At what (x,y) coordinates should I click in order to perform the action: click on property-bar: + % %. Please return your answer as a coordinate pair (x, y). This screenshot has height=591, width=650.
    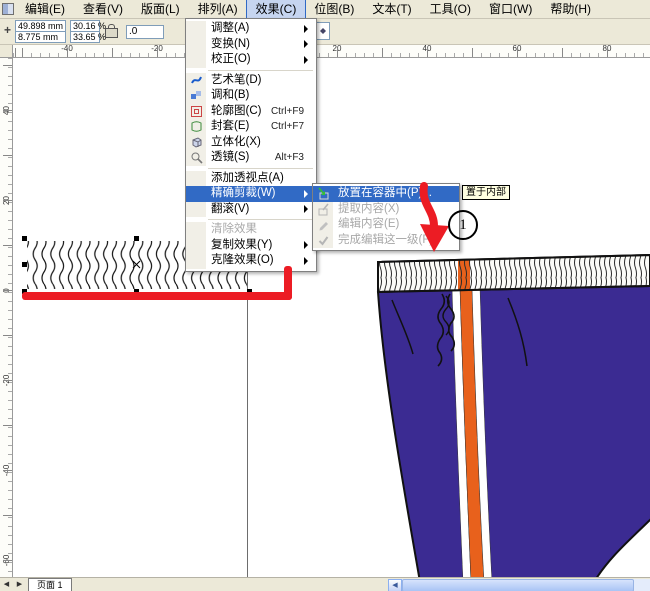
    Looking at the image, I should click on (325, 31).